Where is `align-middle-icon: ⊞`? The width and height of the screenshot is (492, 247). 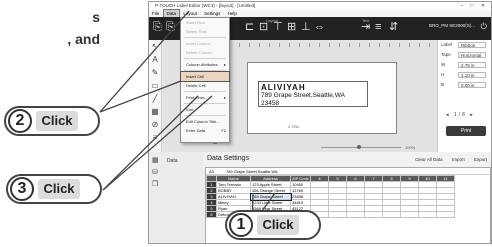
align-middle-icon: ⊞ is located at coordinates (291, 27).